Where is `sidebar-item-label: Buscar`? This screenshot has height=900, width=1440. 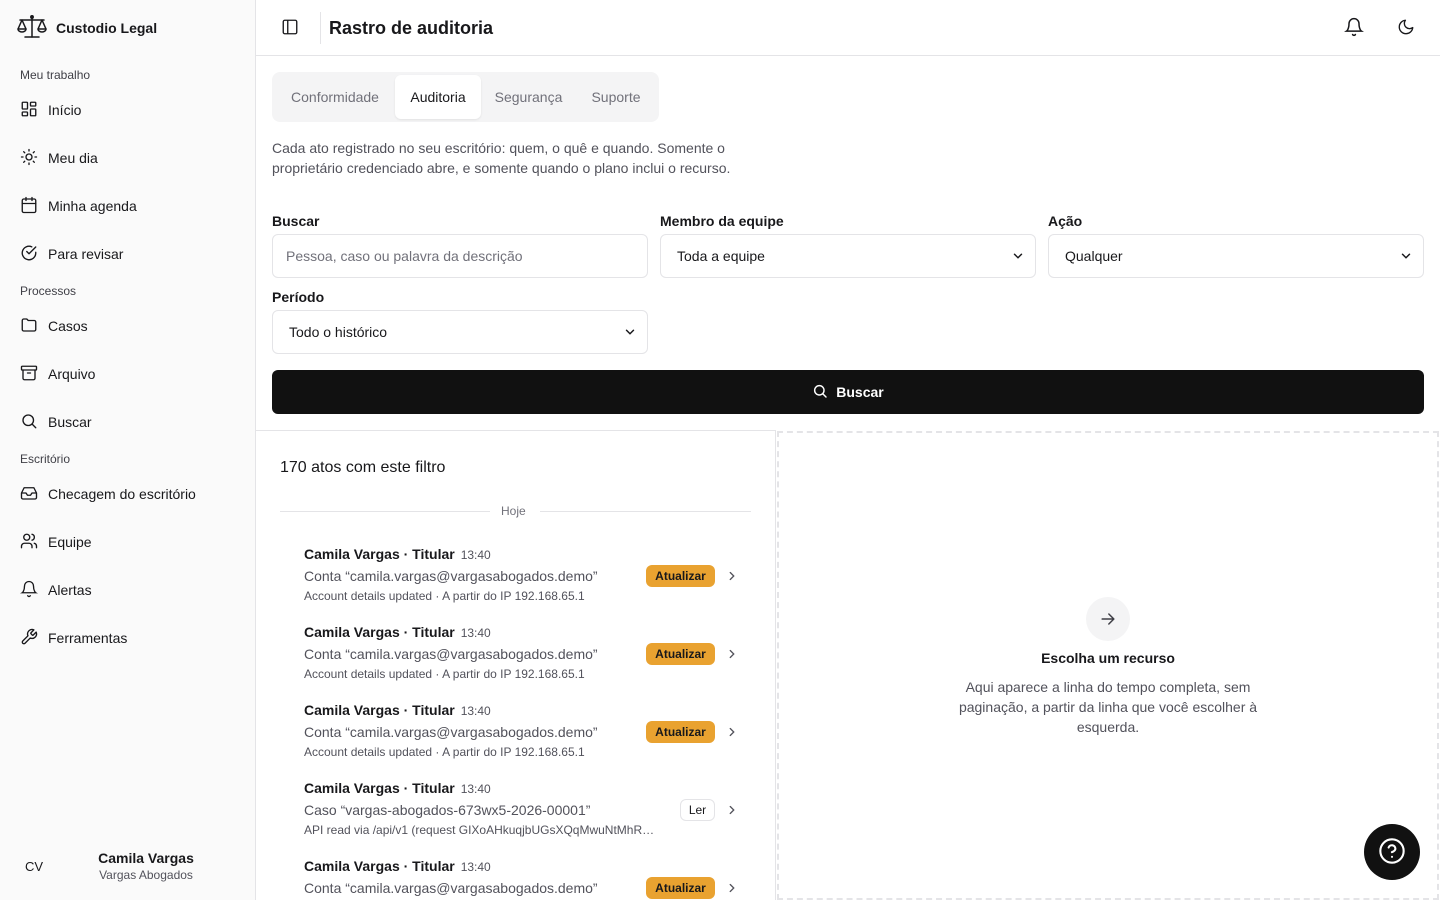
sidebar-item-label: Buscar is located at coordinates (70, 422).